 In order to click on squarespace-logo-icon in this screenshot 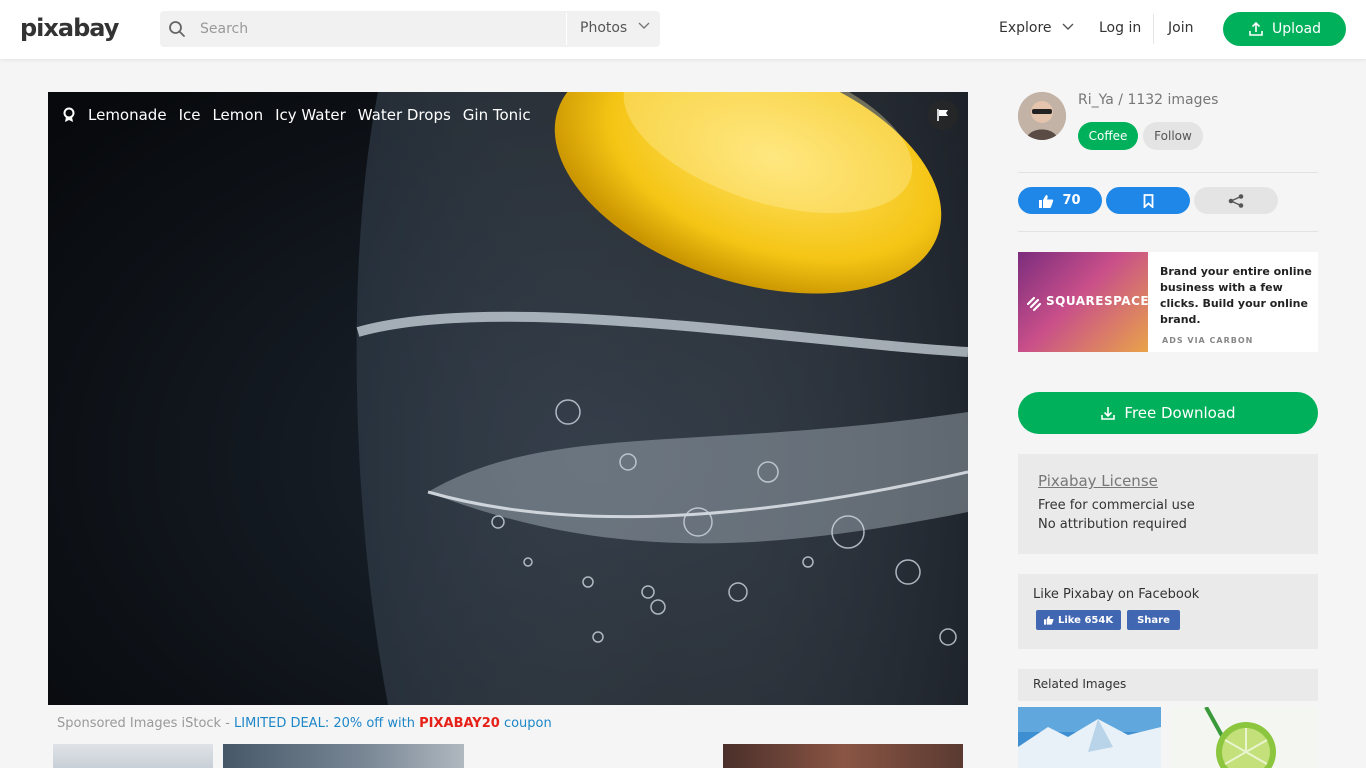, I will do `click(1034, 304)`.